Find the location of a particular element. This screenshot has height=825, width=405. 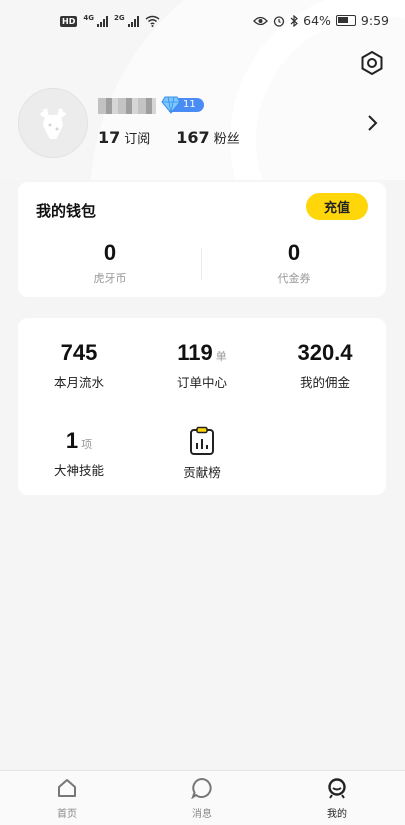

tab-messages: 消息 is located at coordinates (202, 798).